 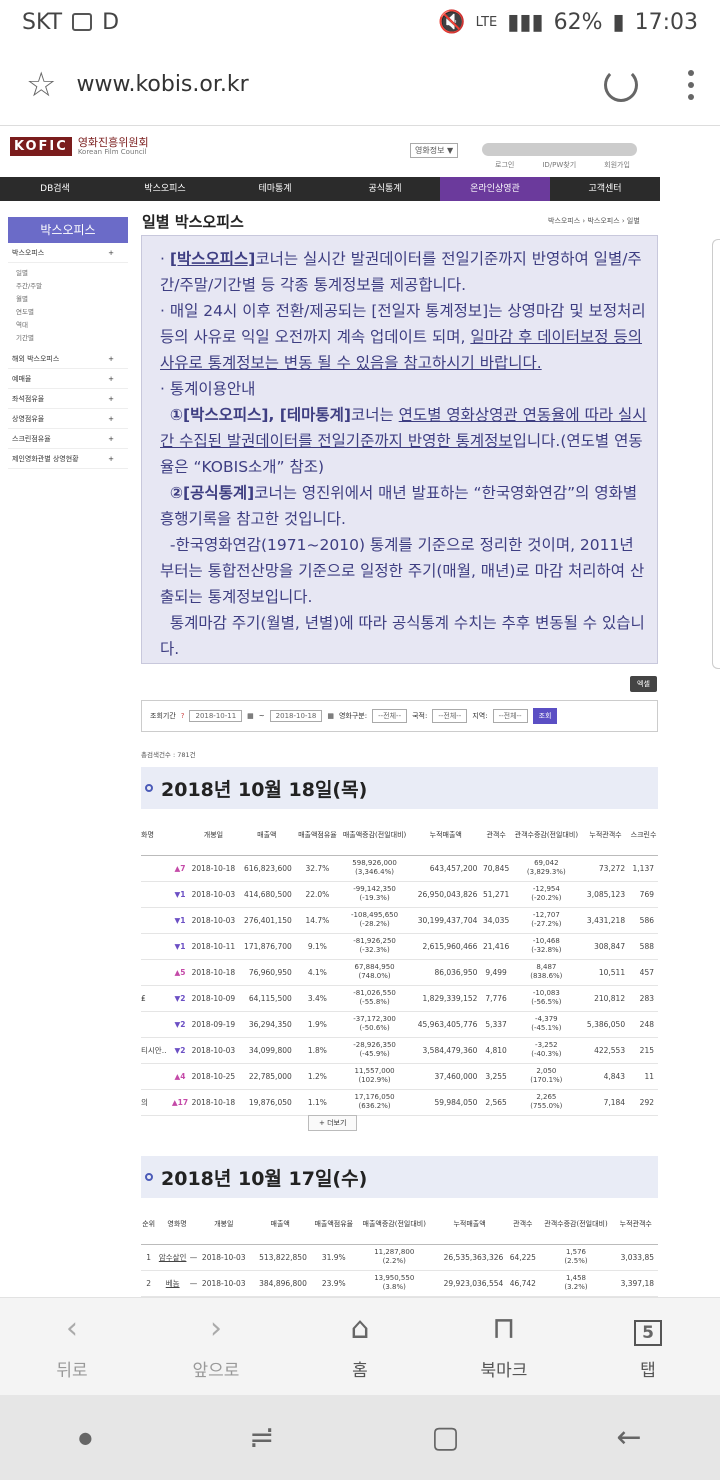 I want to click on lnb-sub-alltime: 역대, so click(x=68, y=325).